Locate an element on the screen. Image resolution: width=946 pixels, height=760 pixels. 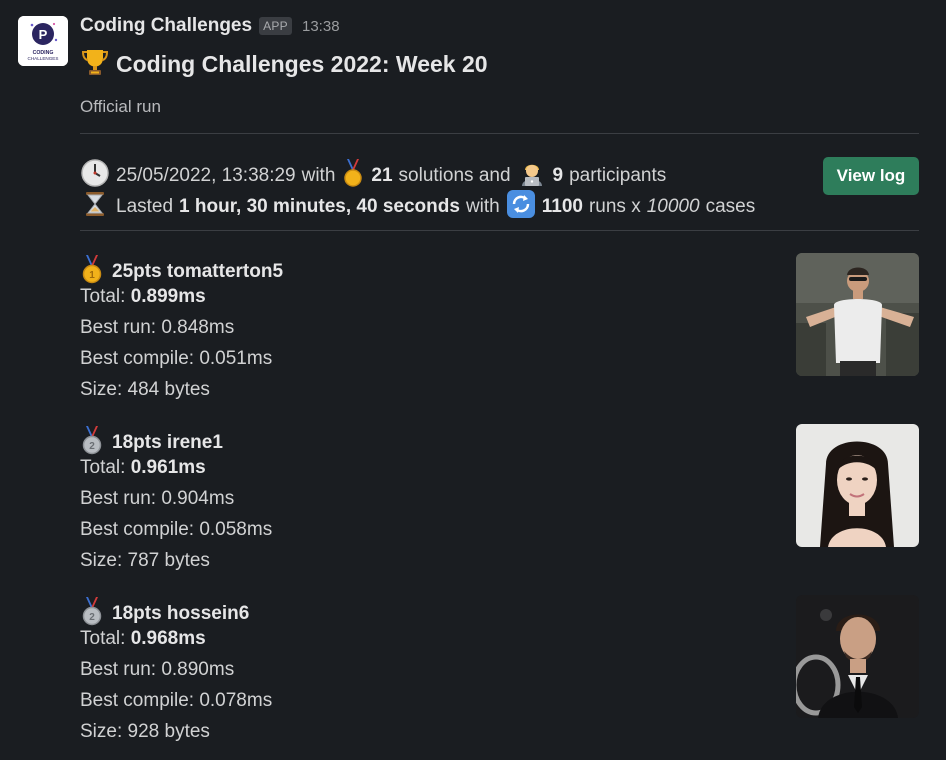
entry-total: Total: 0.899ms is located at coordinates (143, 297).